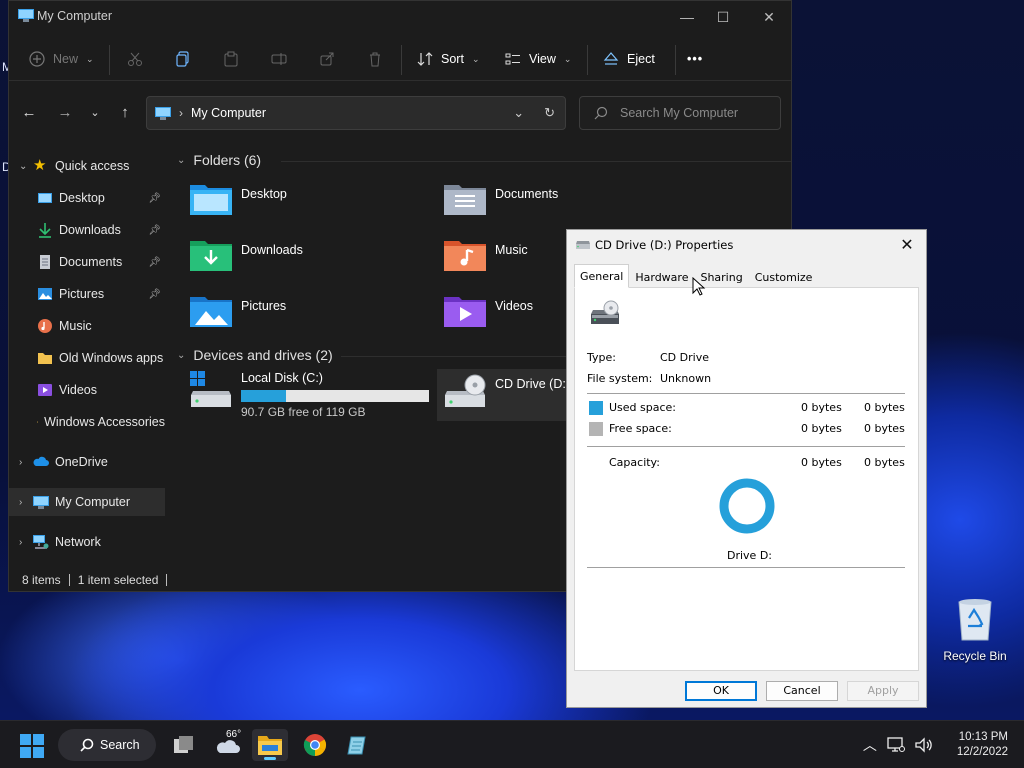  I want to click on sidebar-item-old-windows-apps: Old Windows apps, so click(87, 358).